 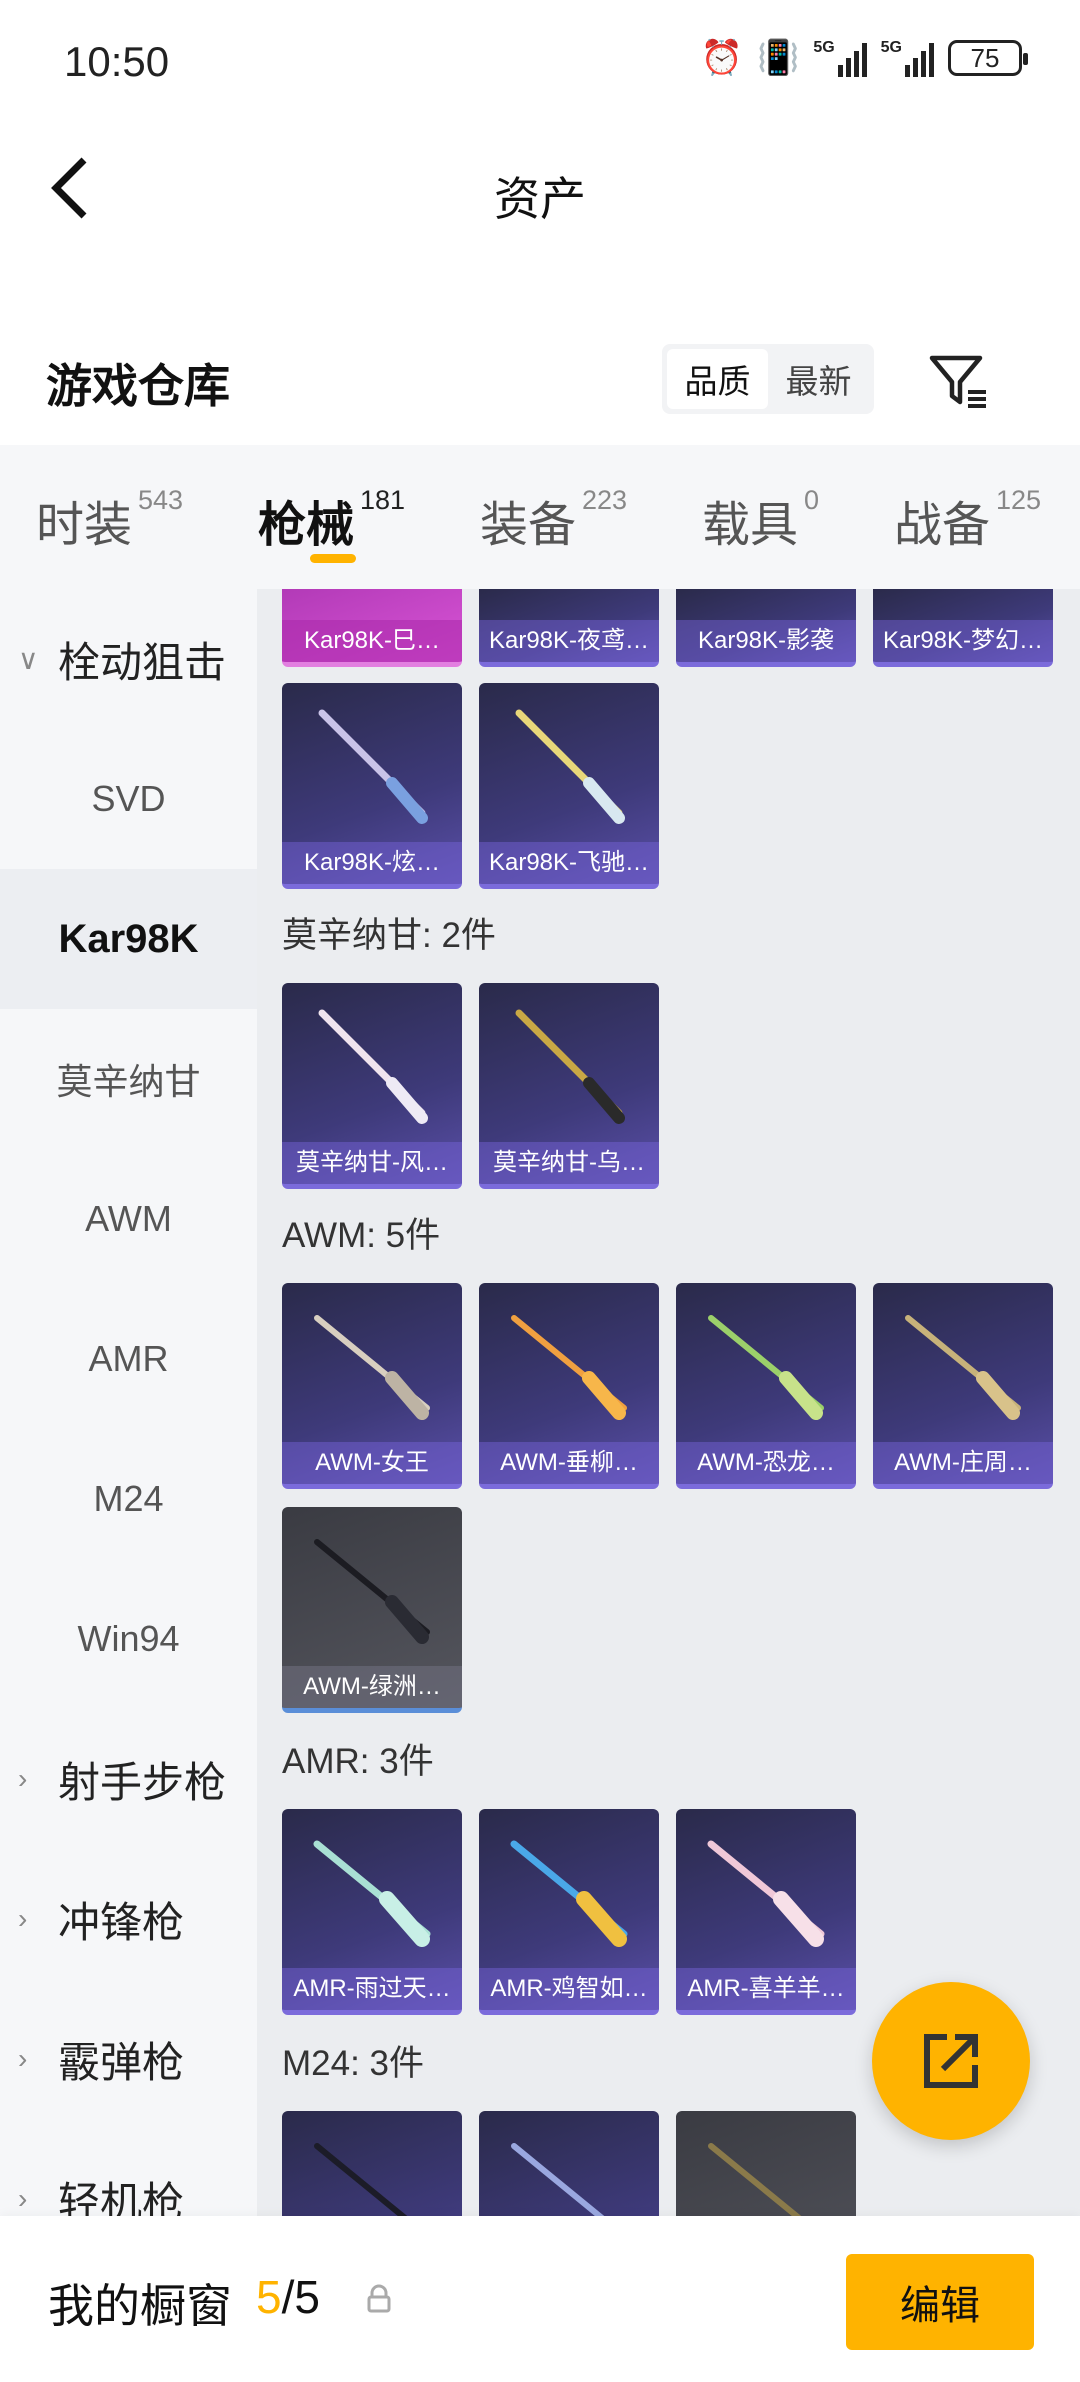 What do you see at coordinates (540, 380) in the screenshot?
I see `warehouse-row: 游戏仓库 品质 最新` at bounding box center [540, 380].